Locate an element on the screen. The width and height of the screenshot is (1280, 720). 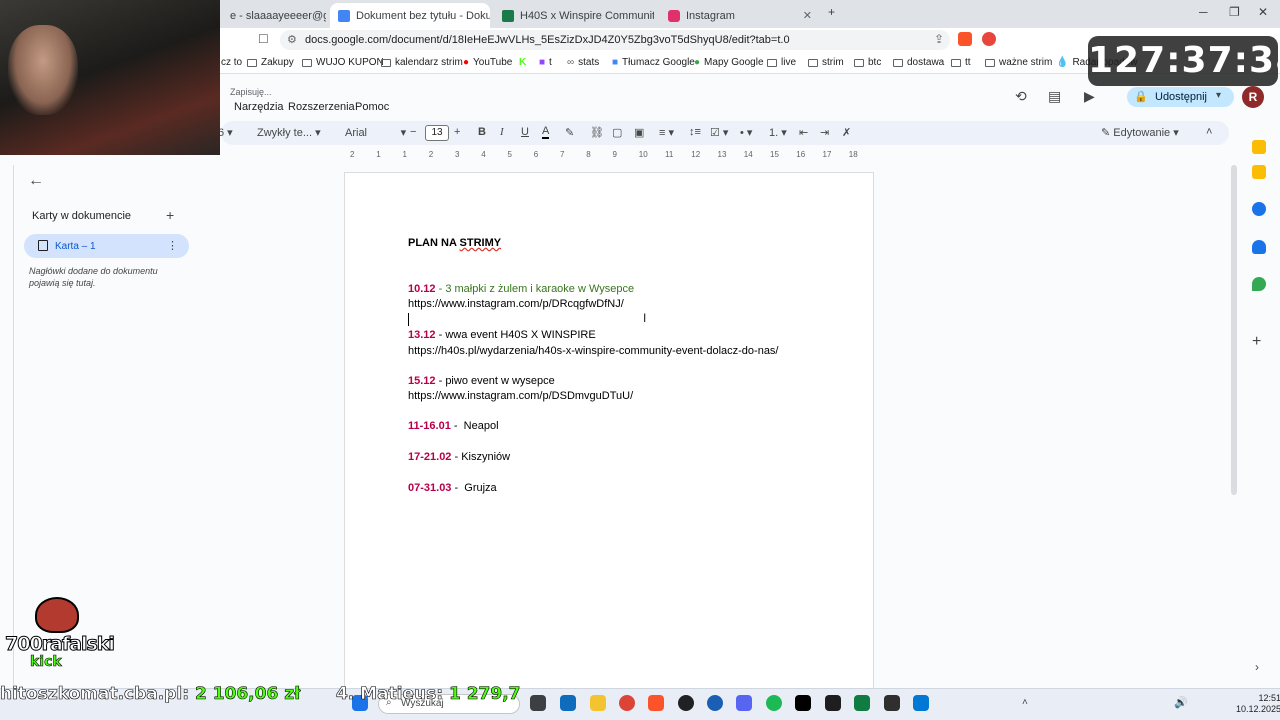
increase-font-icon: + is located at coordinates (457, 132).